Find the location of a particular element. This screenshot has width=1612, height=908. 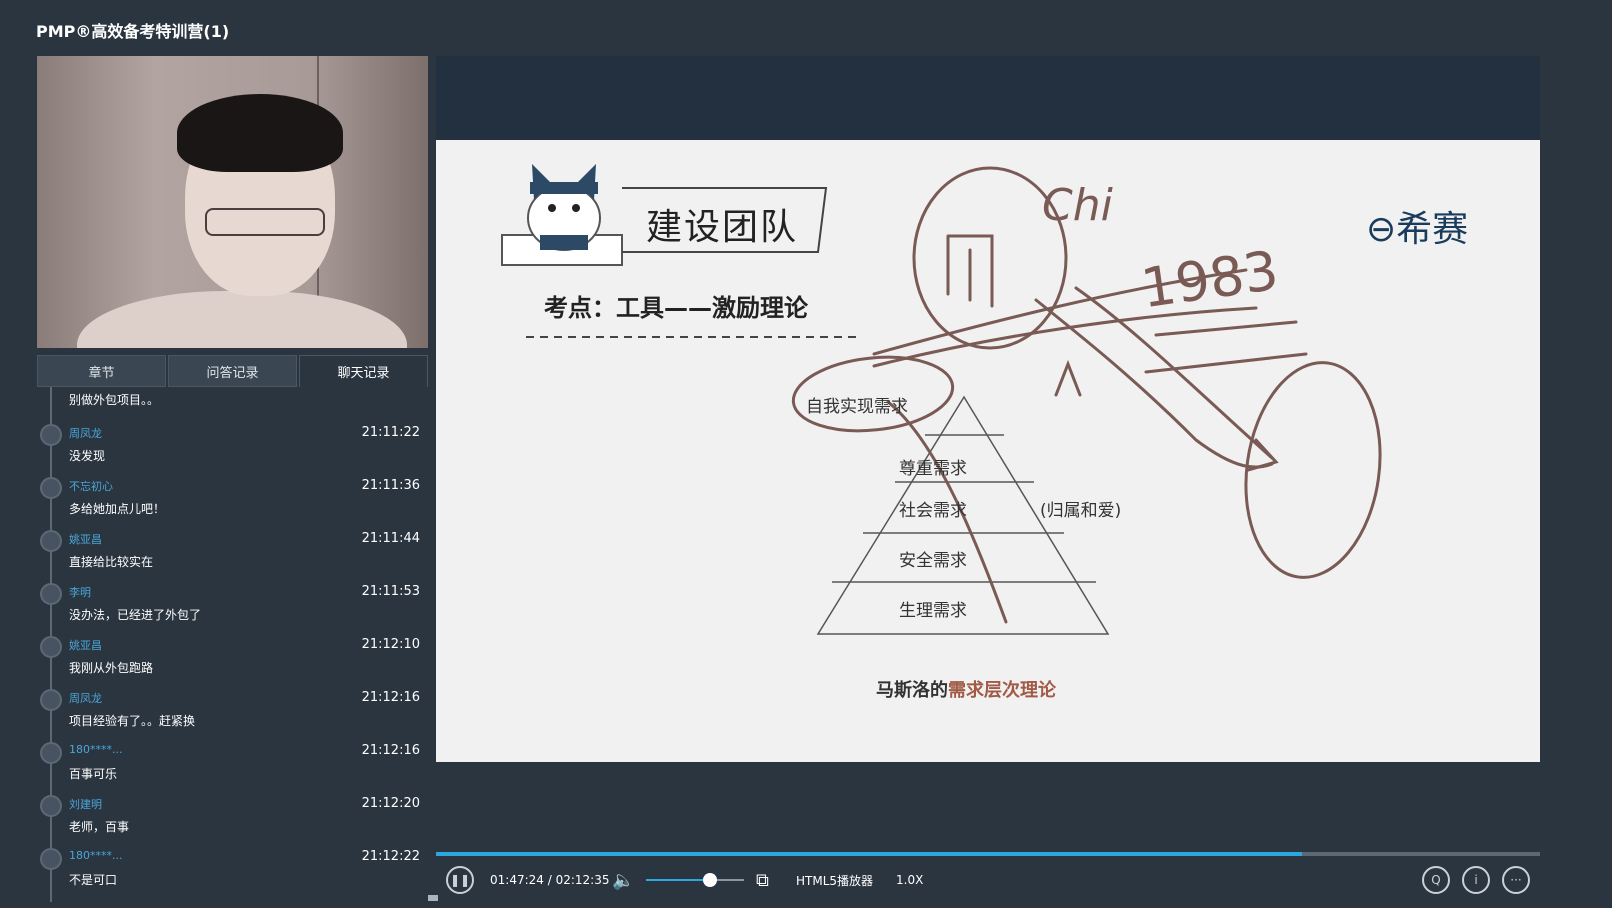

brand-logo: ⊖希赛 is located at coordinates (1417, 226).